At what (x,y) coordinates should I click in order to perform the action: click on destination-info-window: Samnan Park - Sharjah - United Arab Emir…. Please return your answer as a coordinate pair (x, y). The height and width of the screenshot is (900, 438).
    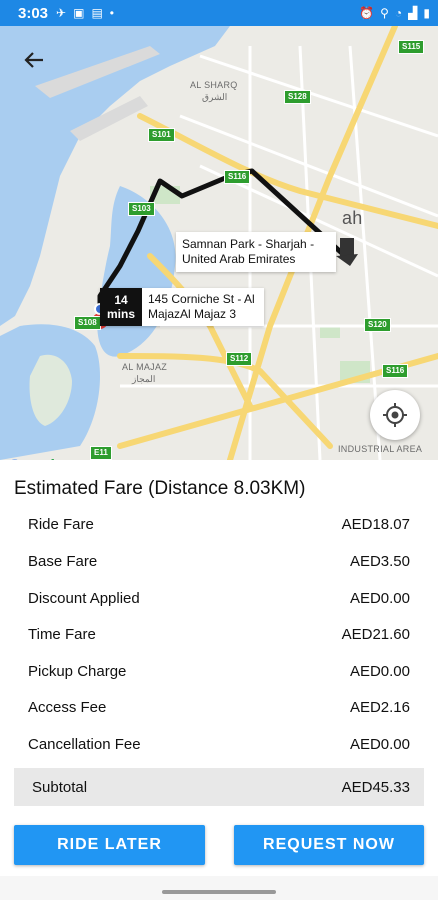
    Looking at the image, I should click on (256, 252).